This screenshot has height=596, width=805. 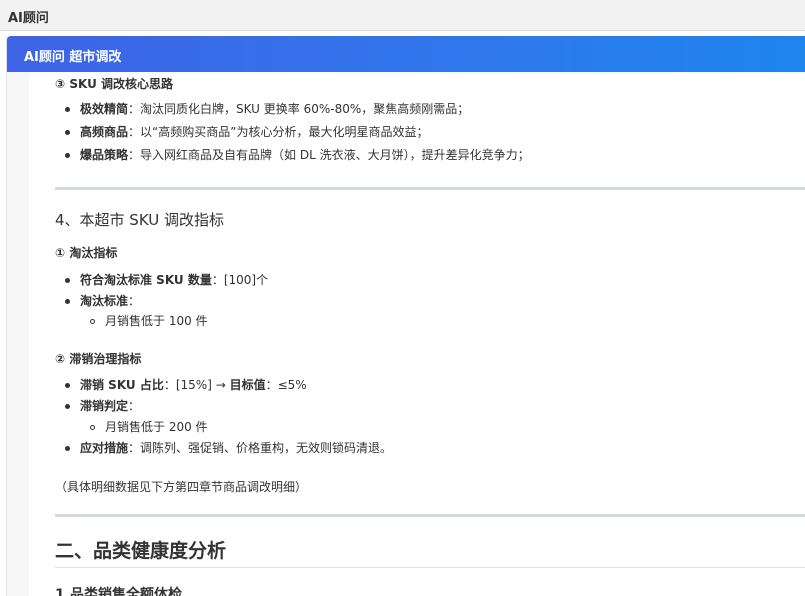 I want to click on item-label: 高频商品, so click(x=104, y=132).